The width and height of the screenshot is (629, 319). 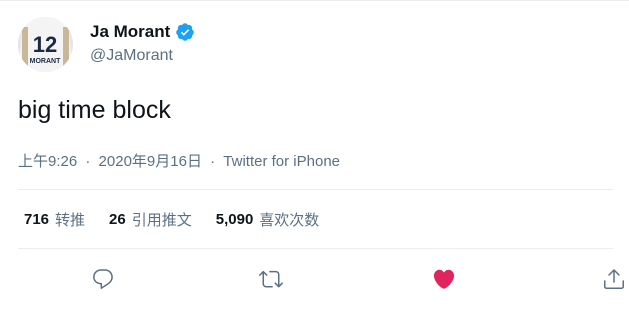 I want to click on retweets-count: 716, so click(x=37, y=219).